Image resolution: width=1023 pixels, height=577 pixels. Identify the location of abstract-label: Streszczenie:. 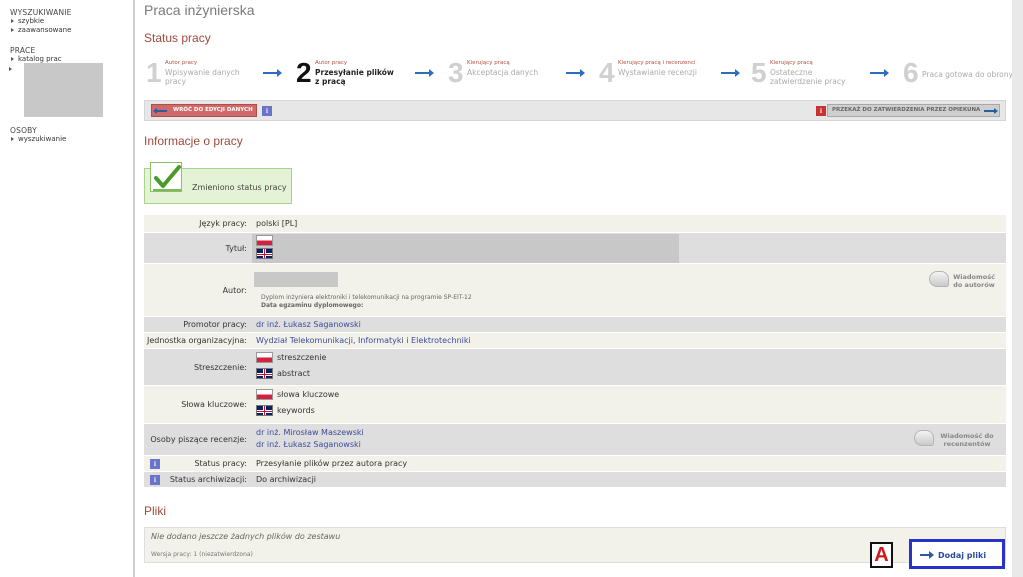
(220, 367).